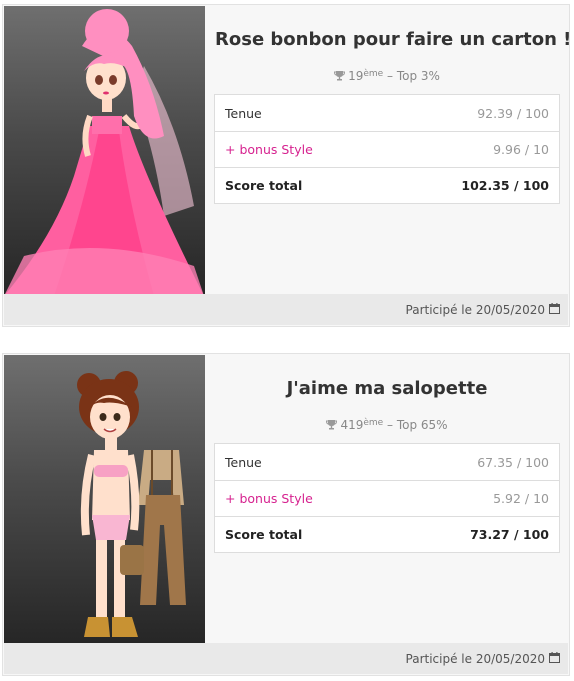 The height and width of the screenshot is (681, 574). Describe the element at coordinates (356, 76) in the screenshot. I see `rank-number: 19` at that location.